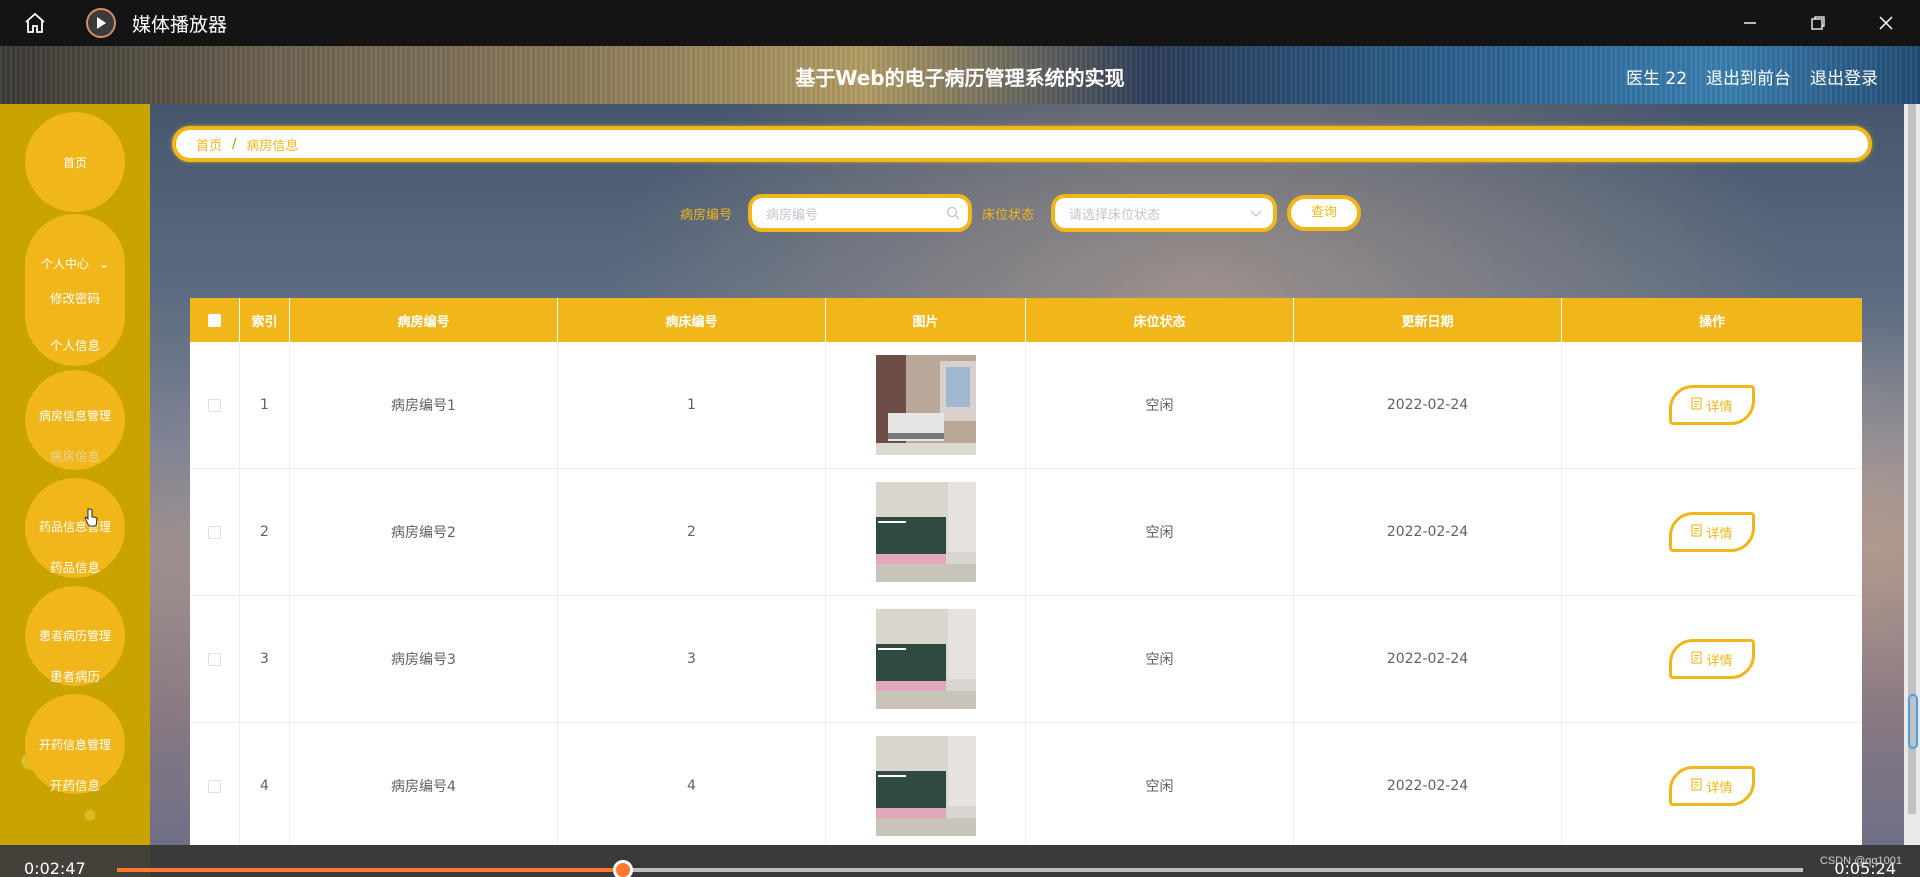 This screenshot has width=1920, height=877. I want to click on minimize-button, so click(1750, 23).